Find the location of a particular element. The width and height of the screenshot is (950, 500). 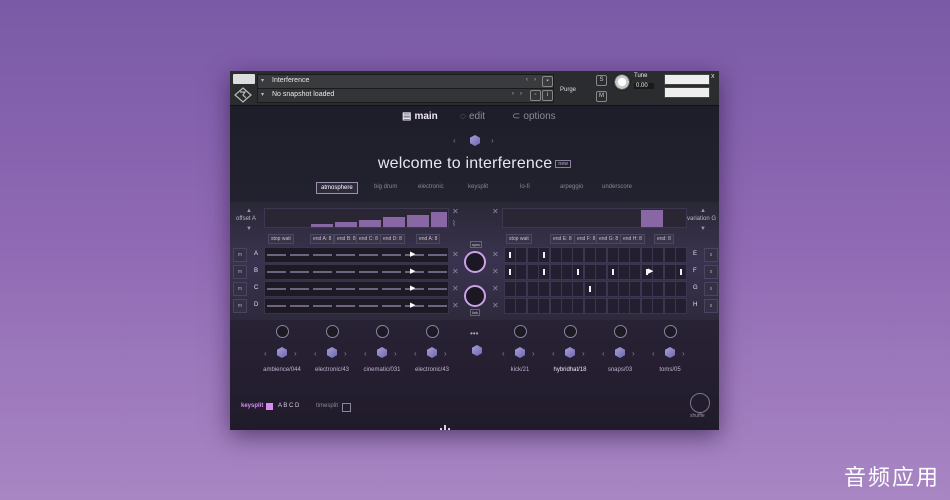

link-tag: link is located at coordinates (475, 312).